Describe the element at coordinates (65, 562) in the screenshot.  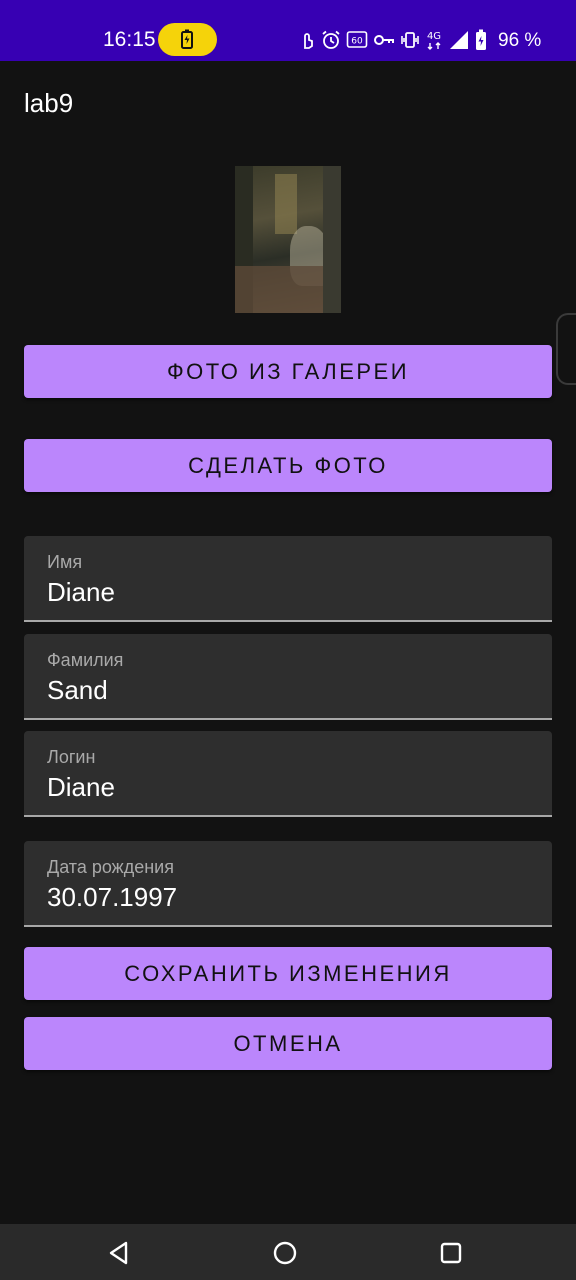
I see `first-name-label: Имя` at that location.